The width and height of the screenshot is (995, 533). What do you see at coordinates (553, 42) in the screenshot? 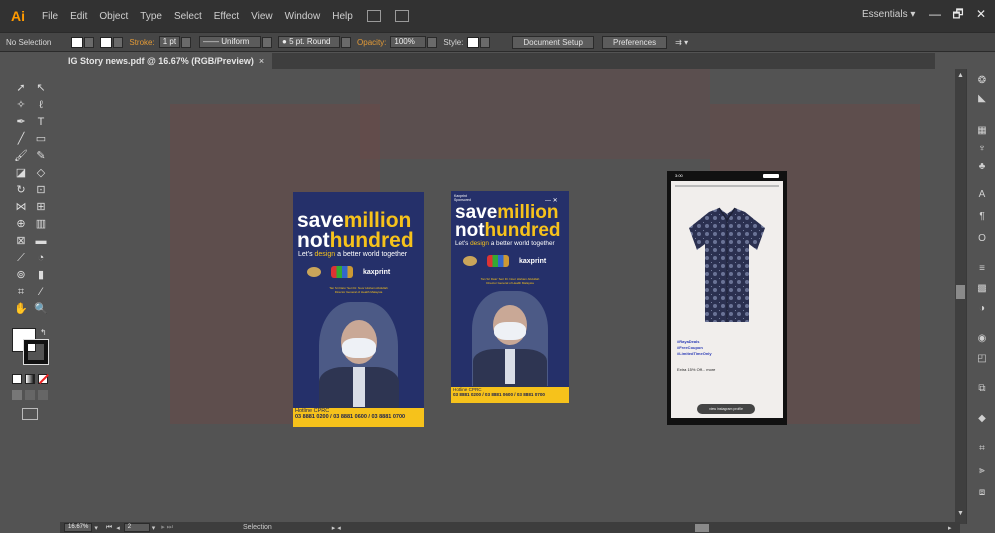
I see `document-setup-button: Document Setup` at bounding box center [553, 42].